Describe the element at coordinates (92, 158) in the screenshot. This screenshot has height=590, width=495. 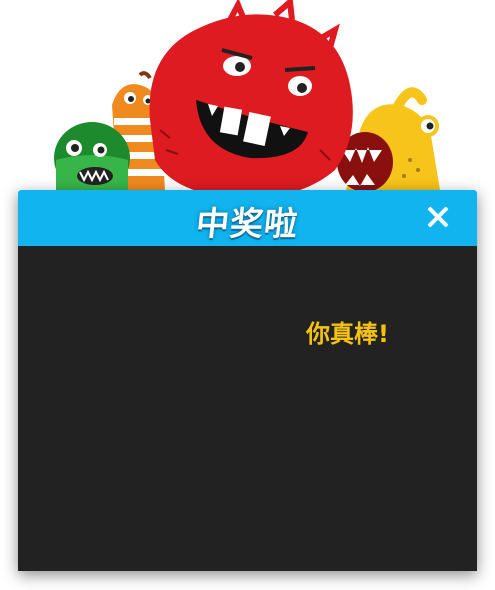
I see `green-monster-icon` at that location.